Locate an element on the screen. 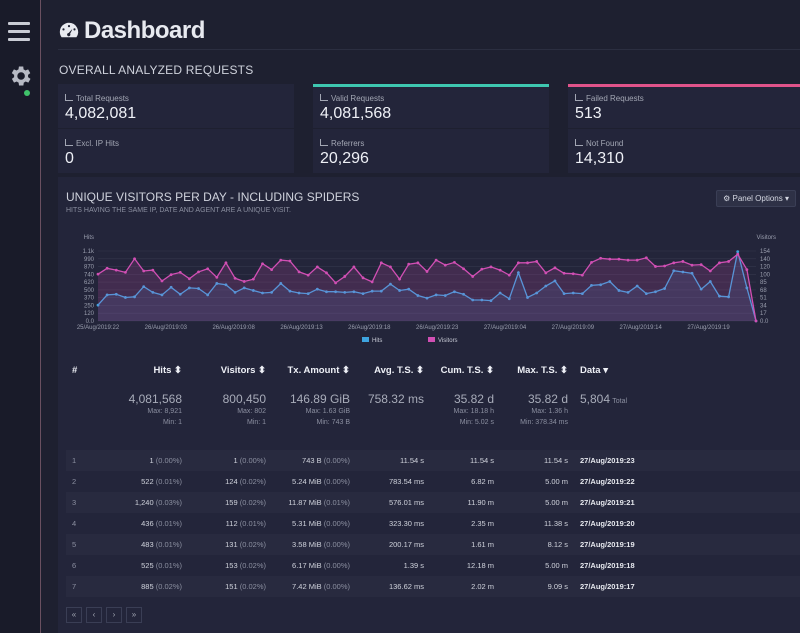 The width and height of the screenshot is (800, 633). side-rail is located at coordinates (20, 316).